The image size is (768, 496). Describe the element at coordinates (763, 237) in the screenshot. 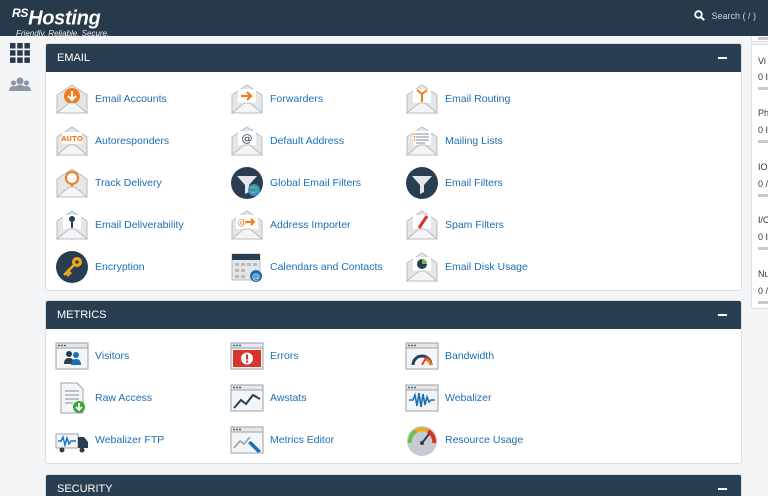

I see `stat-value: 0 I` at that location.